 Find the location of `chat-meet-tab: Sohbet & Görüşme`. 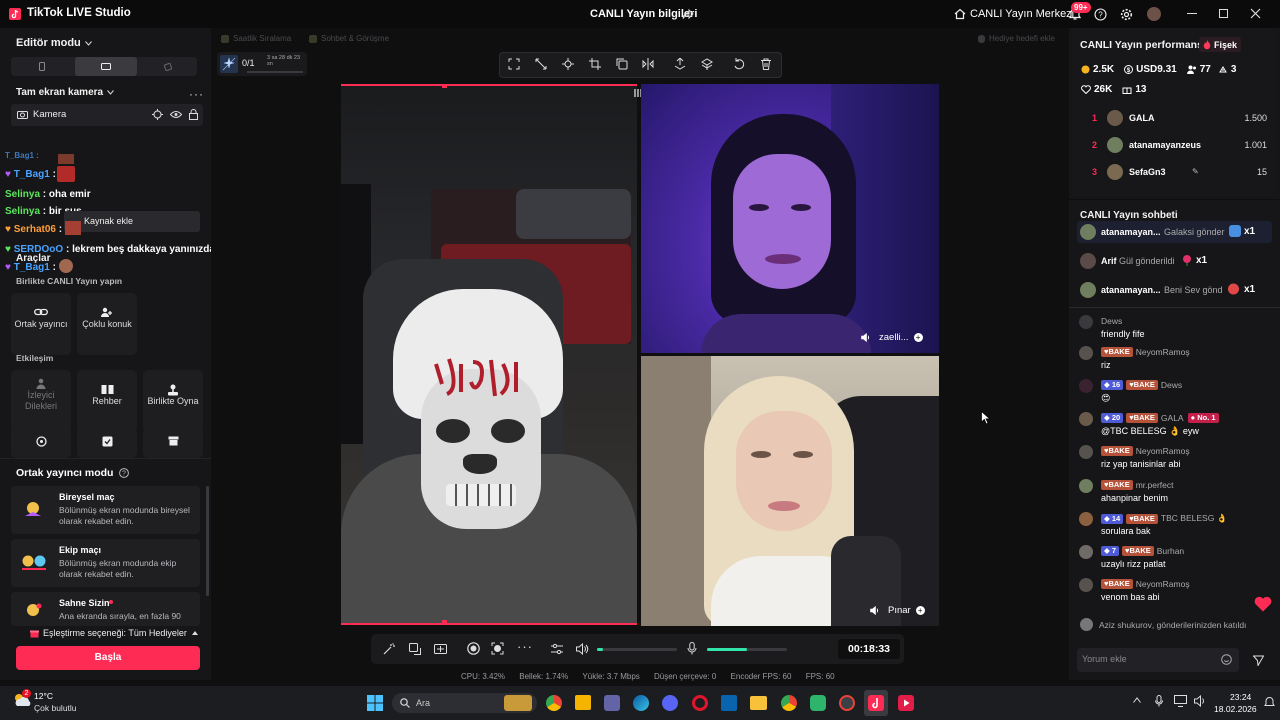

chat-meet-tab: Sohbet & Görüşme is located at coordinates (349, 38).